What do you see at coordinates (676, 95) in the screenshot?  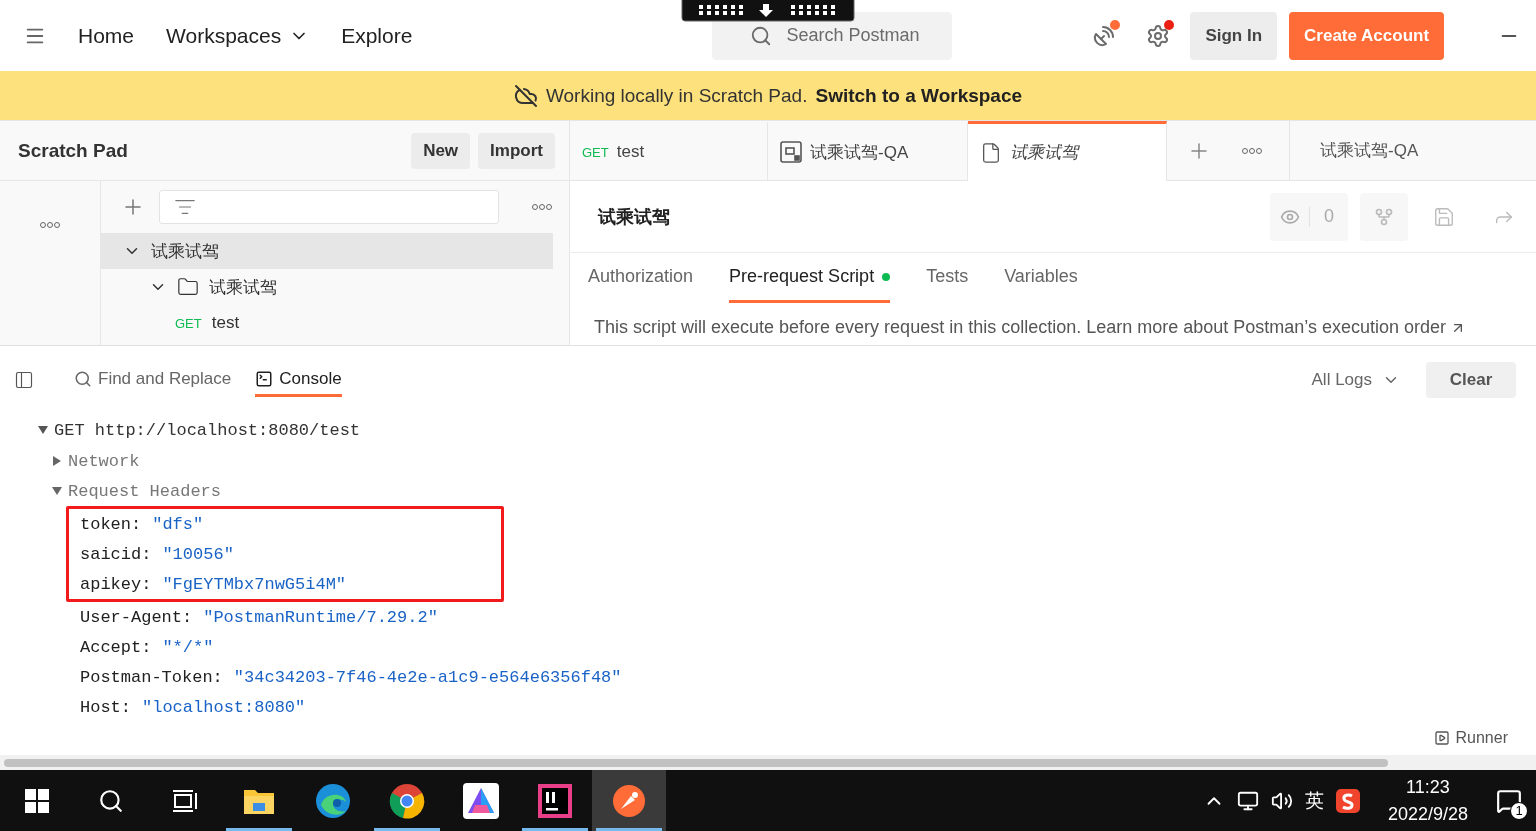 I see `banner-message: Working locally in Scratch Pad.` at bounding box center [676, 95].